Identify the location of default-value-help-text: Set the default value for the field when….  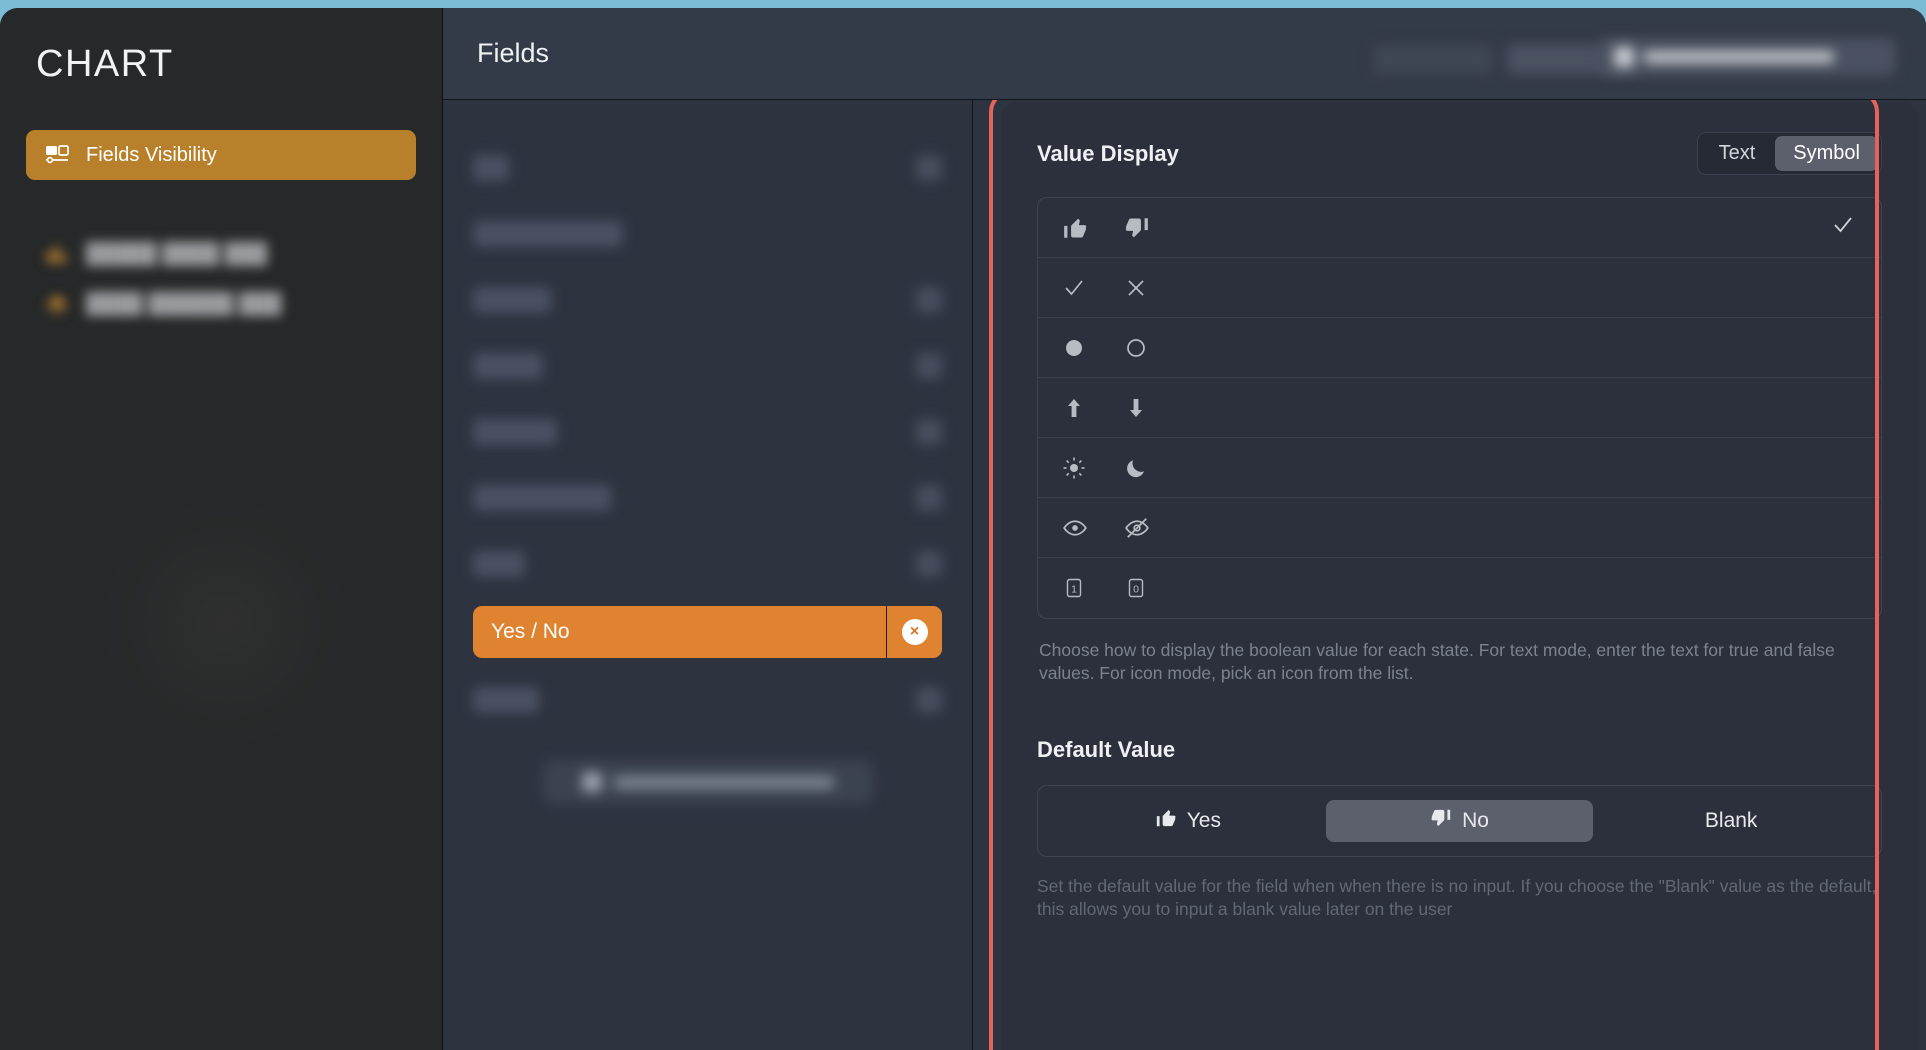
(1457, 898).